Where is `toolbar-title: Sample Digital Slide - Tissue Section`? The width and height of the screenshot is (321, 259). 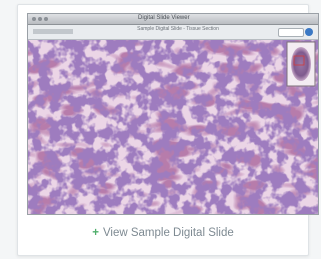 toolbar-title: Sample Digital Slide - Tissue Section is located at coordinates (178, 29).